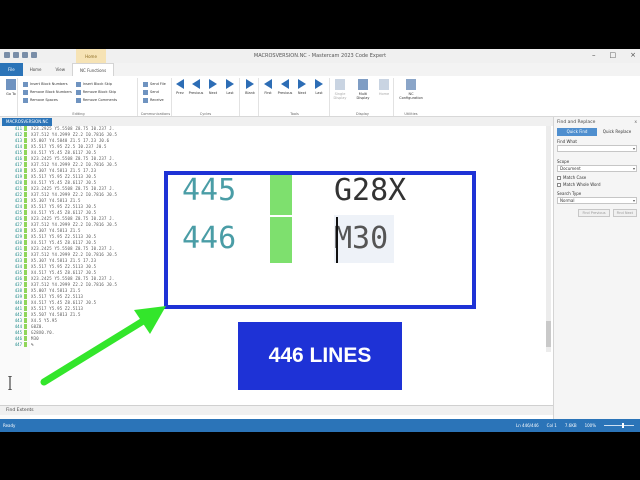 This screenshot has width=640, height=480. I want to click on pointer-arrow-overlay, so click(103, 346).